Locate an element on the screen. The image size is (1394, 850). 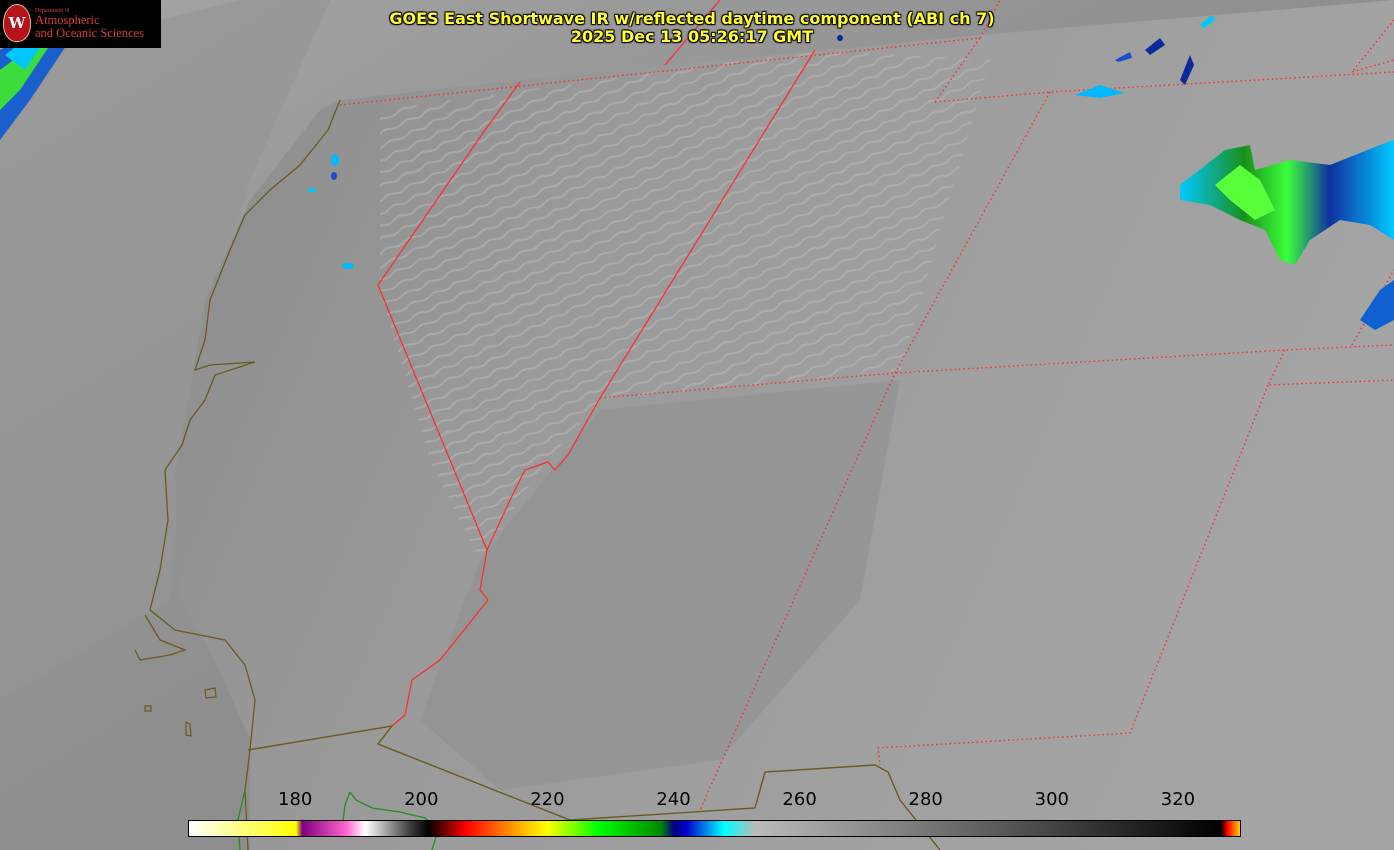
colorbar-tick-label: 200 is located at coordinates (421, 799).